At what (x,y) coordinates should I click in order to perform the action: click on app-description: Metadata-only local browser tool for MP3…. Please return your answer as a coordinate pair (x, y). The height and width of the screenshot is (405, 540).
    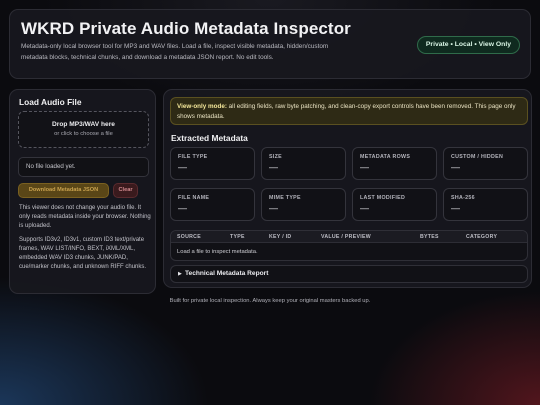
    Looking at the image, I should click on (175, 52).